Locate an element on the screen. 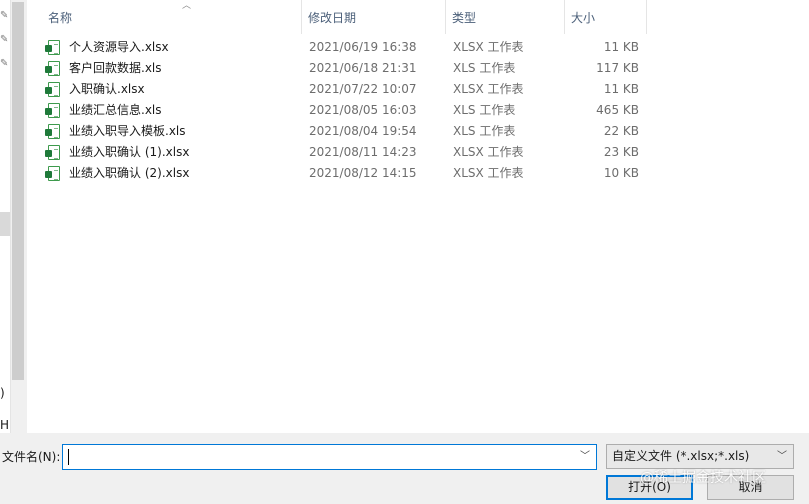  file-type-filter-value: 自定义文件 (*.xlsx;*.xls) is located at coordinates (681, 456).